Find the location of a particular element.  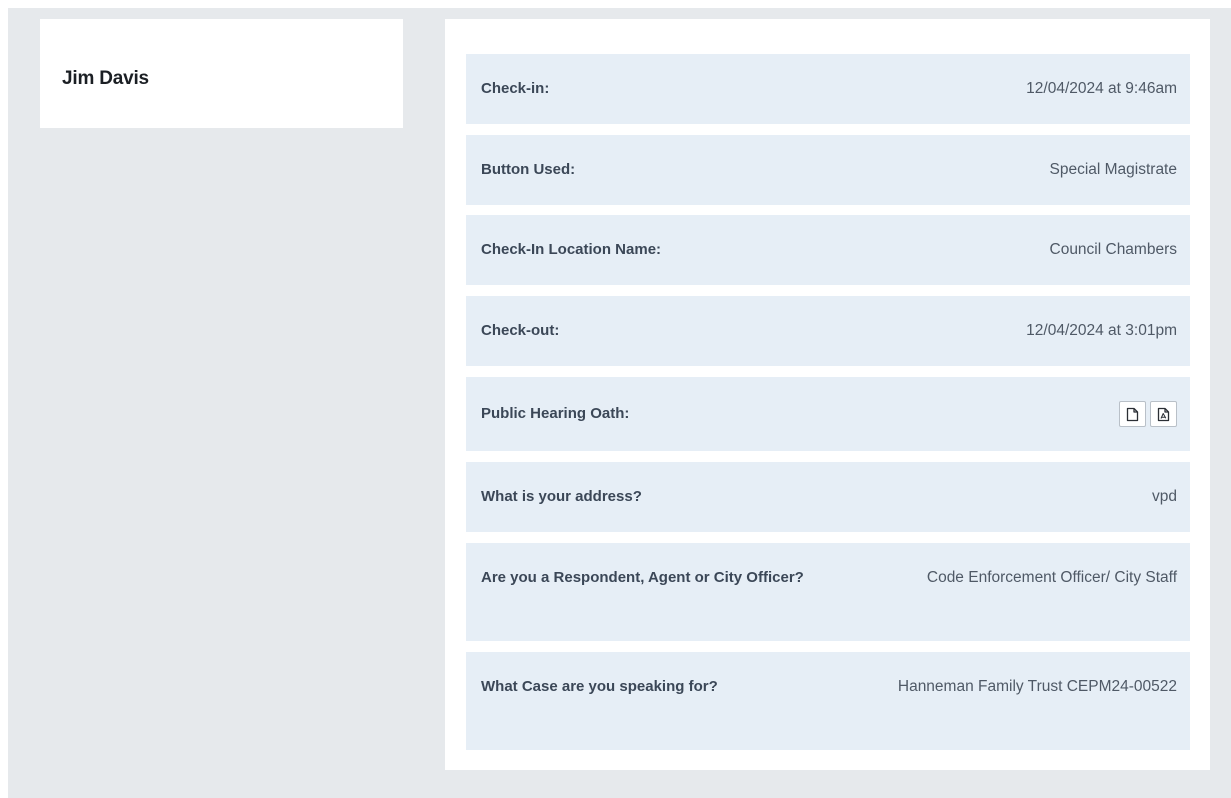

detail-row-public-hearing-oath: Public Hearing Oath: is located at coordinates (828, 414).